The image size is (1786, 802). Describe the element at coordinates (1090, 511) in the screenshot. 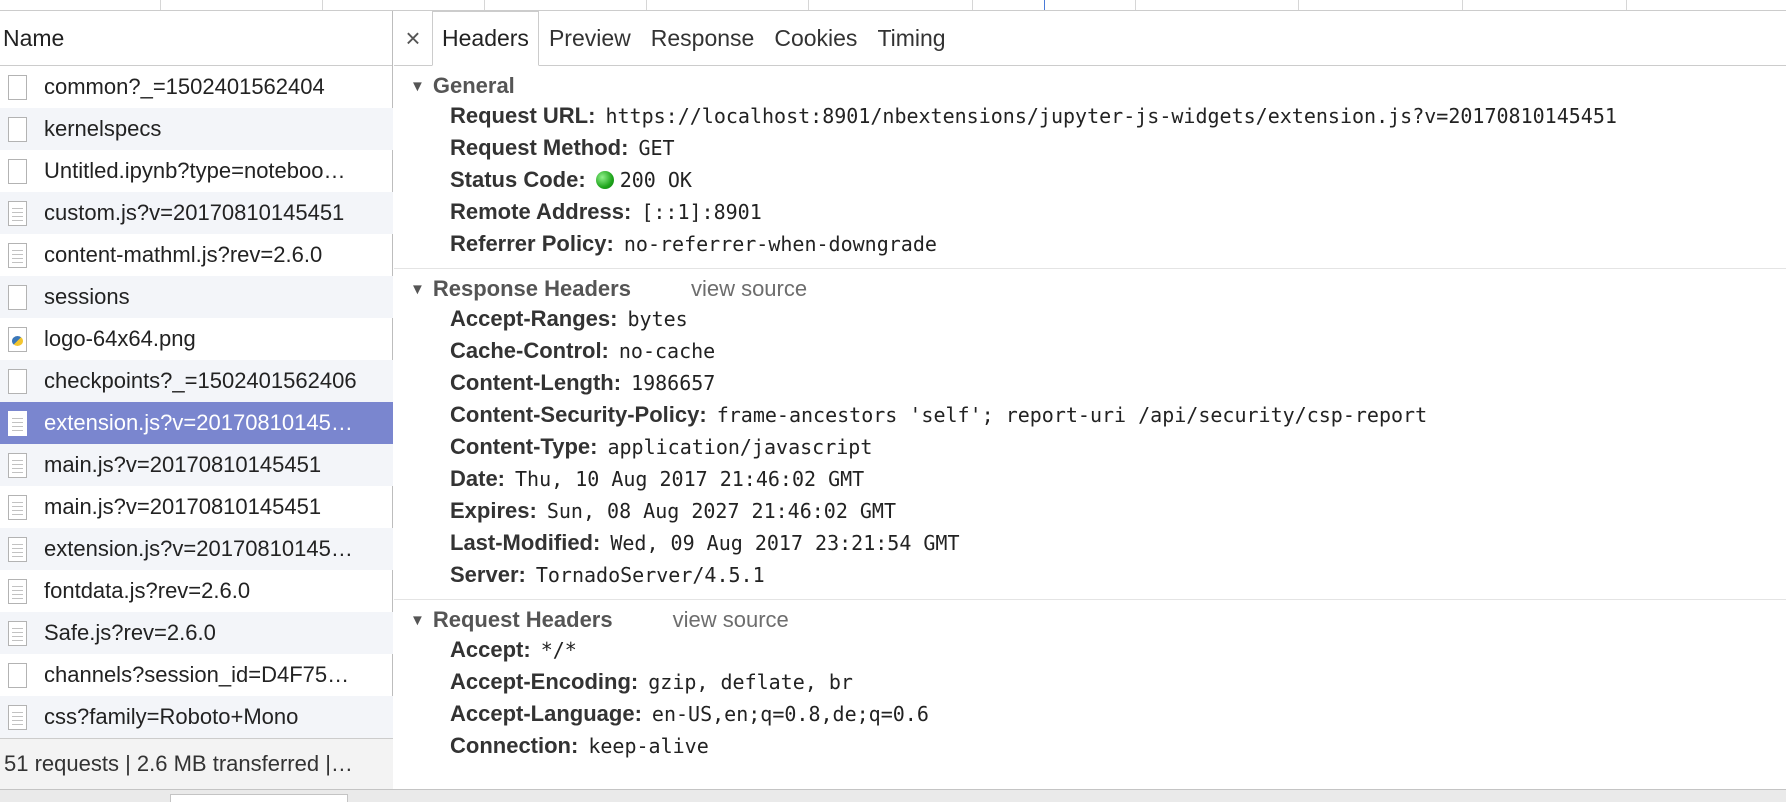

I see `header-row: Expires: Sun, 08 Aug 2027 21:46:02 GMT` at that location.